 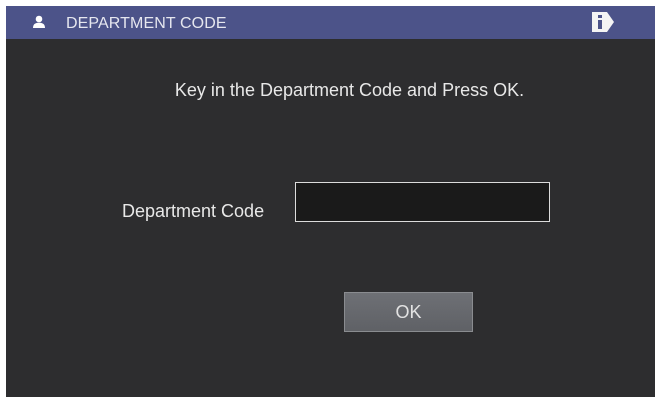 I want to click on department-code-field, so click(x=422, y=202).